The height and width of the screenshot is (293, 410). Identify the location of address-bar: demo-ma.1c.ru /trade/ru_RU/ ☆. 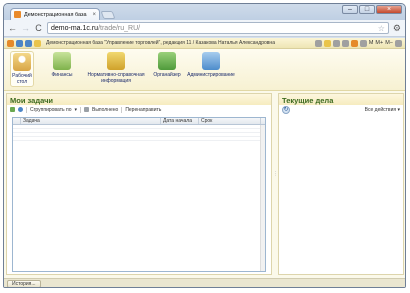
(218, 28).